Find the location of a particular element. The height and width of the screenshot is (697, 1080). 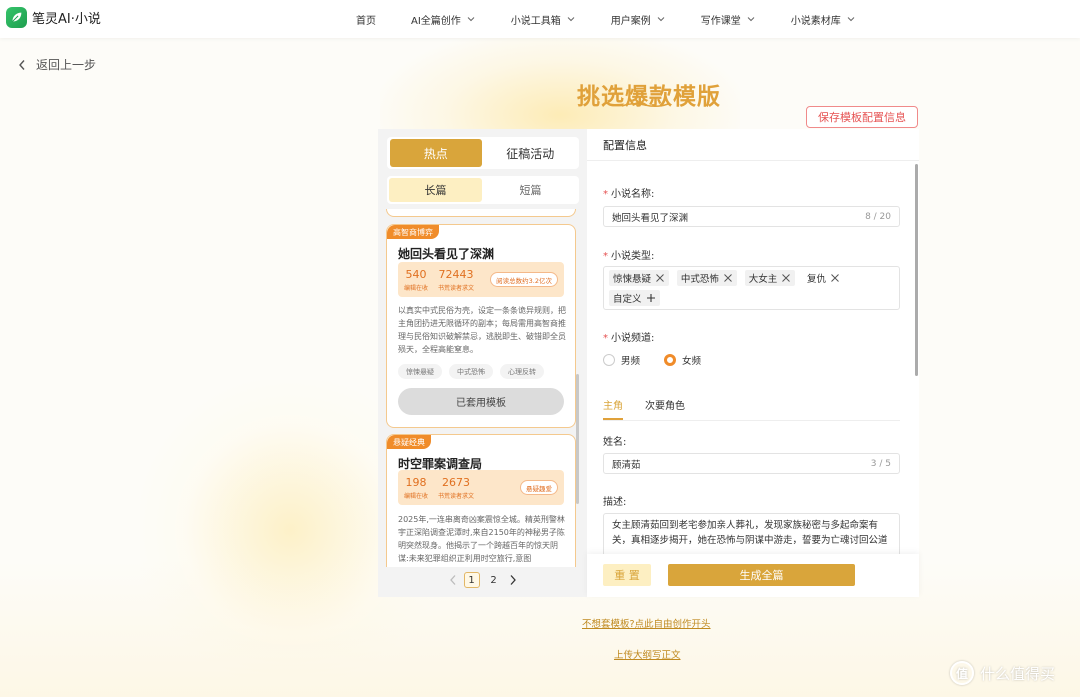

card-title: 她回头看见了深渊 is located at coordinates (446, 254).